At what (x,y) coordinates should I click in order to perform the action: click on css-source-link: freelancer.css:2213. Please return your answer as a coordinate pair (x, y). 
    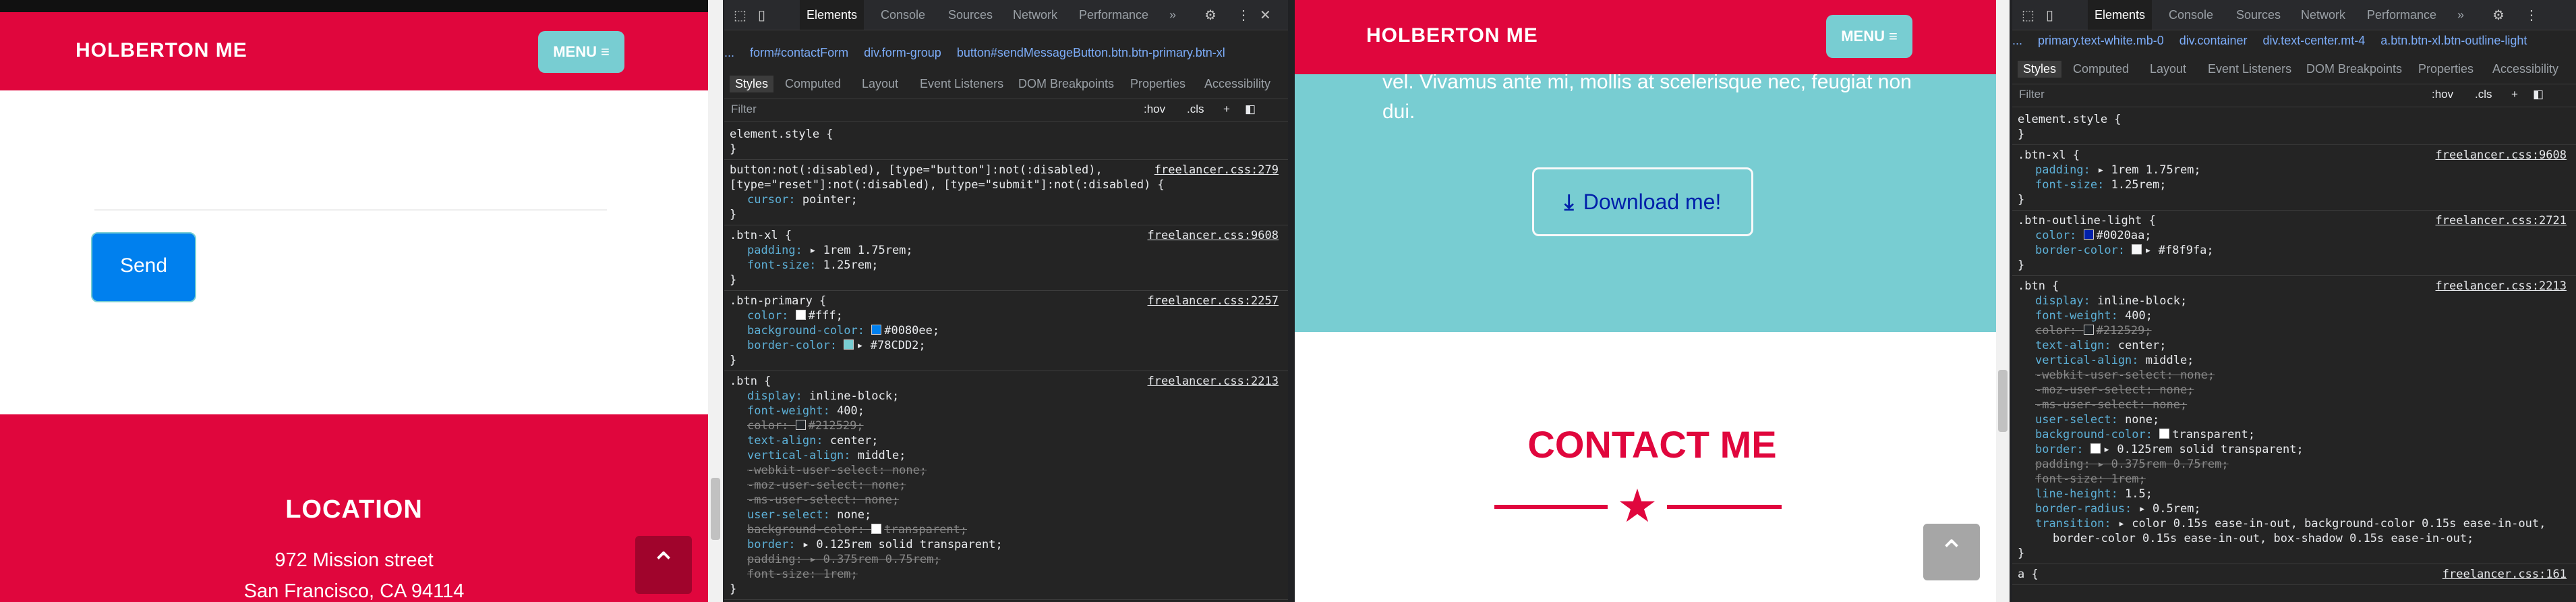
    Looking at the image, I should click on (2501, 286).